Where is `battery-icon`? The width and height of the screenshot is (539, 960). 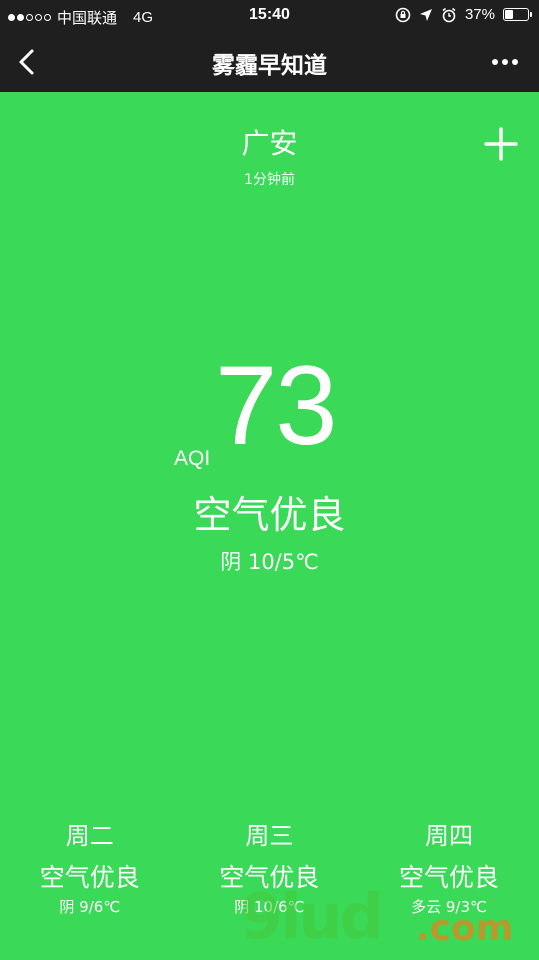
battery-icon is located at coordinates (517, 14).